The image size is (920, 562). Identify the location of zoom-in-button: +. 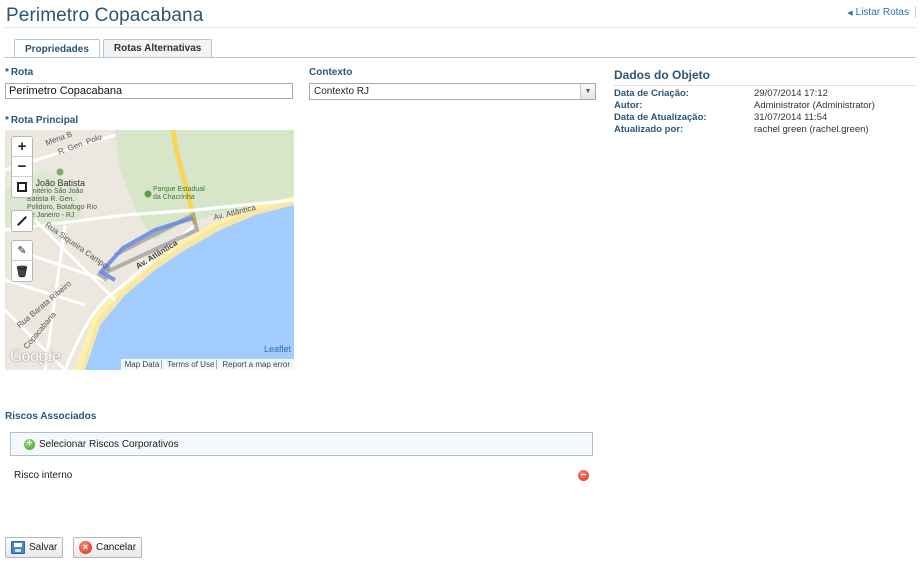
(22, 147).